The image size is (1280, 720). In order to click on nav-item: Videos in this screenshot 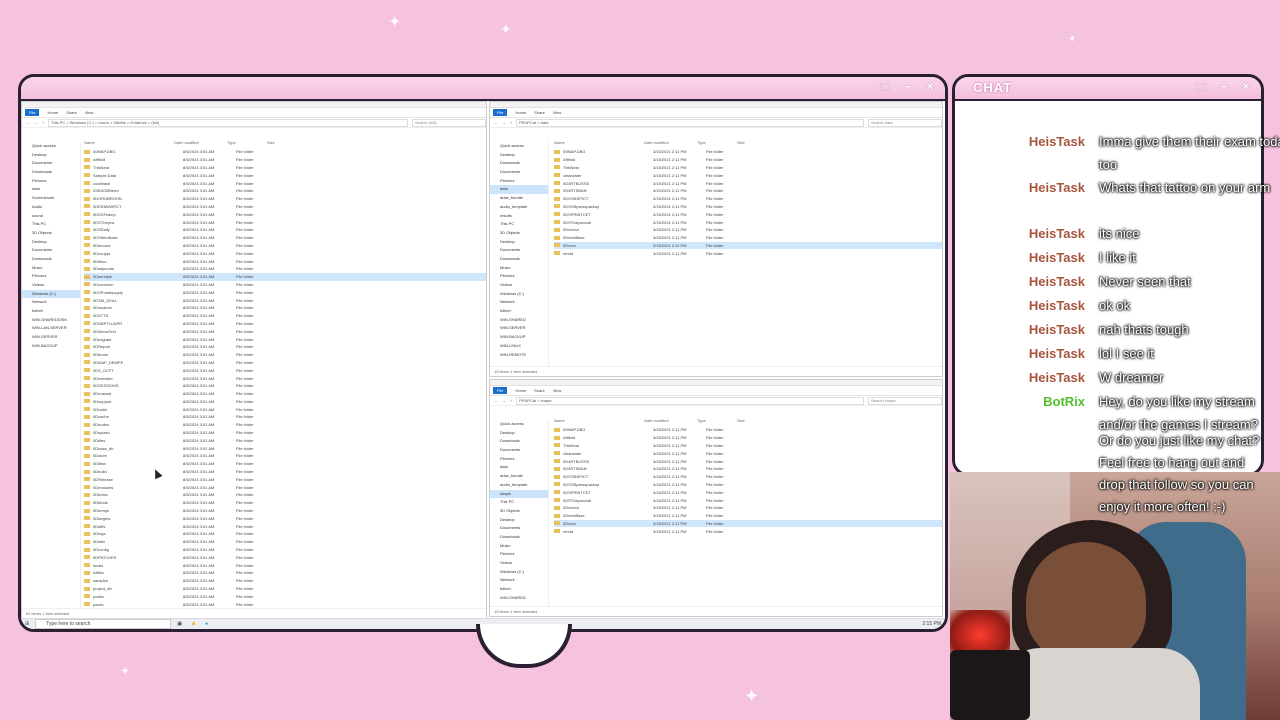, I will do `click(519, 285)`.